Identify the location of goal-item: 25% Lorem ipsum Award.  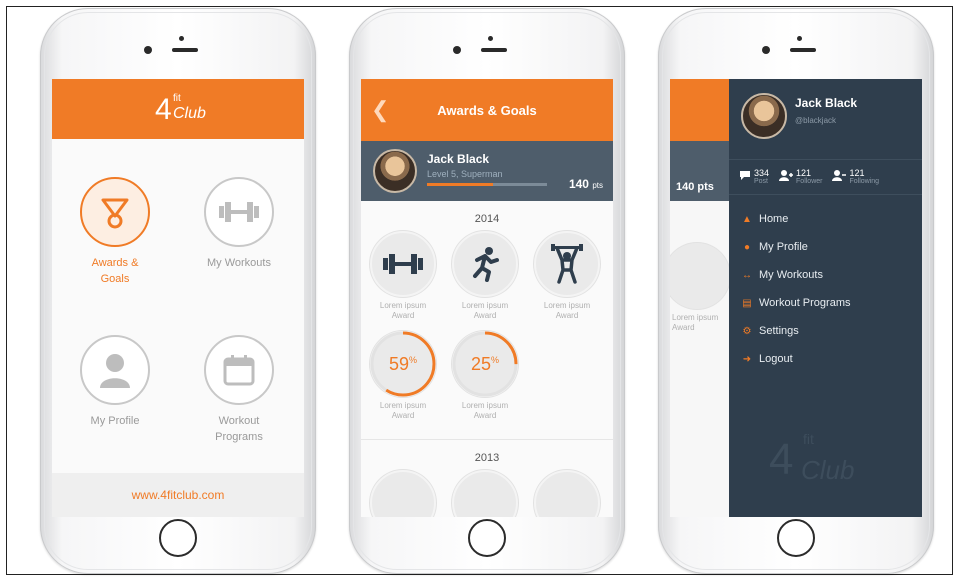
(485, 376).